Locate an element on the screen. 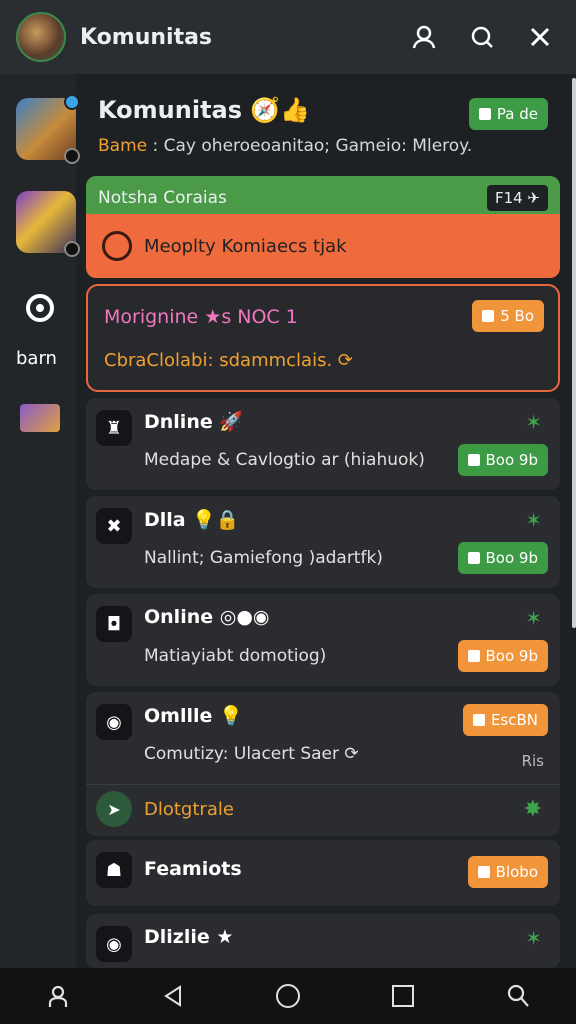 The height and width of the screenshot is (1024, 576). item-pill: EscBN is located at coordinates (505, 720).